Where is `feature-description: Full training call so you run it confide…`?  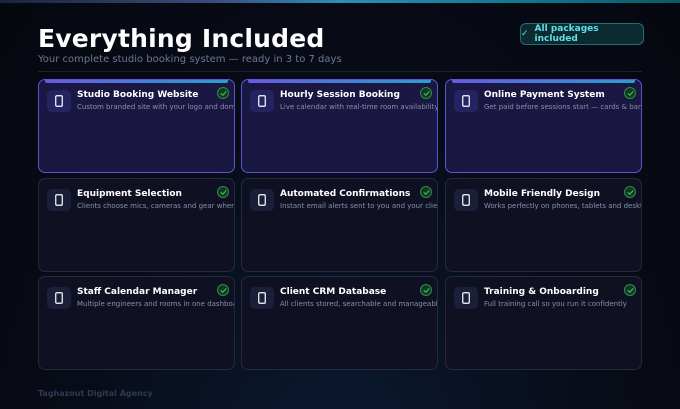 feature-description: Full training call so you run it confide… is located at coordinates (555, 304).